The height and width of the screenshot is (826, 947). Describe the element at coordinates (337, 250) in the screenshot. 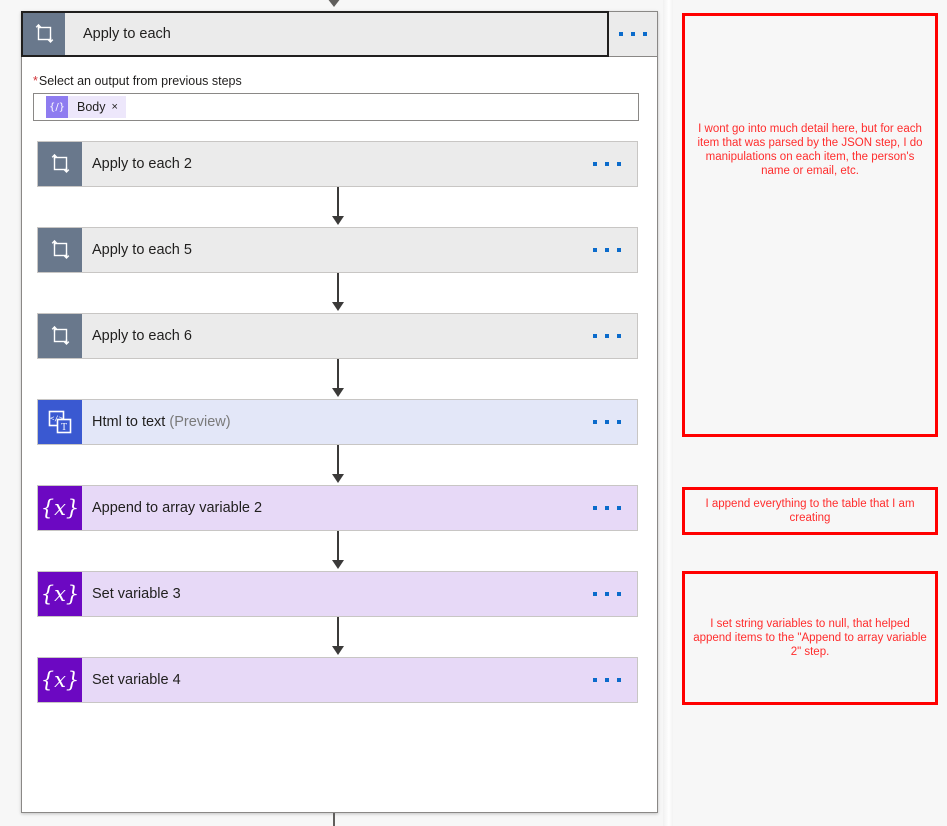

I see `action-card: Apply to each 5` at that location.